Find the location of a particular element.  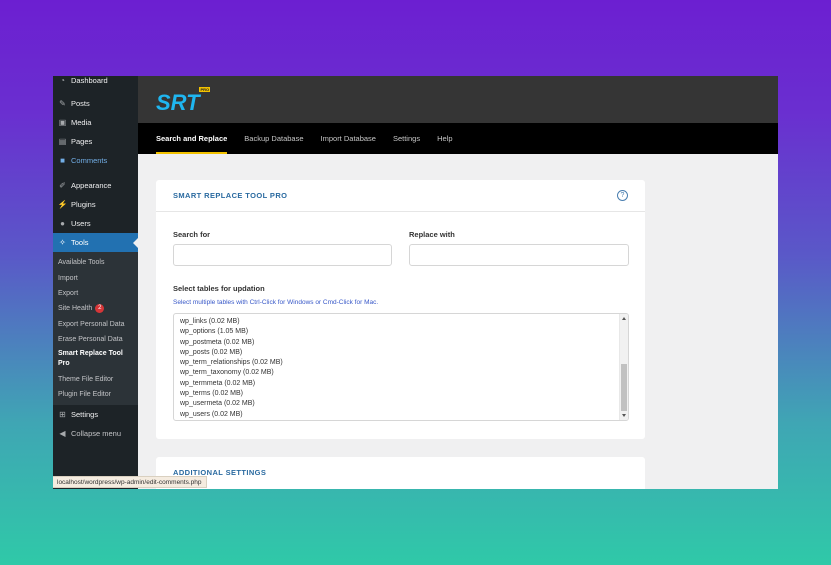

submenu-item-plugin-file-editor: Plugin File Editor is located at coordinates (95, 394).